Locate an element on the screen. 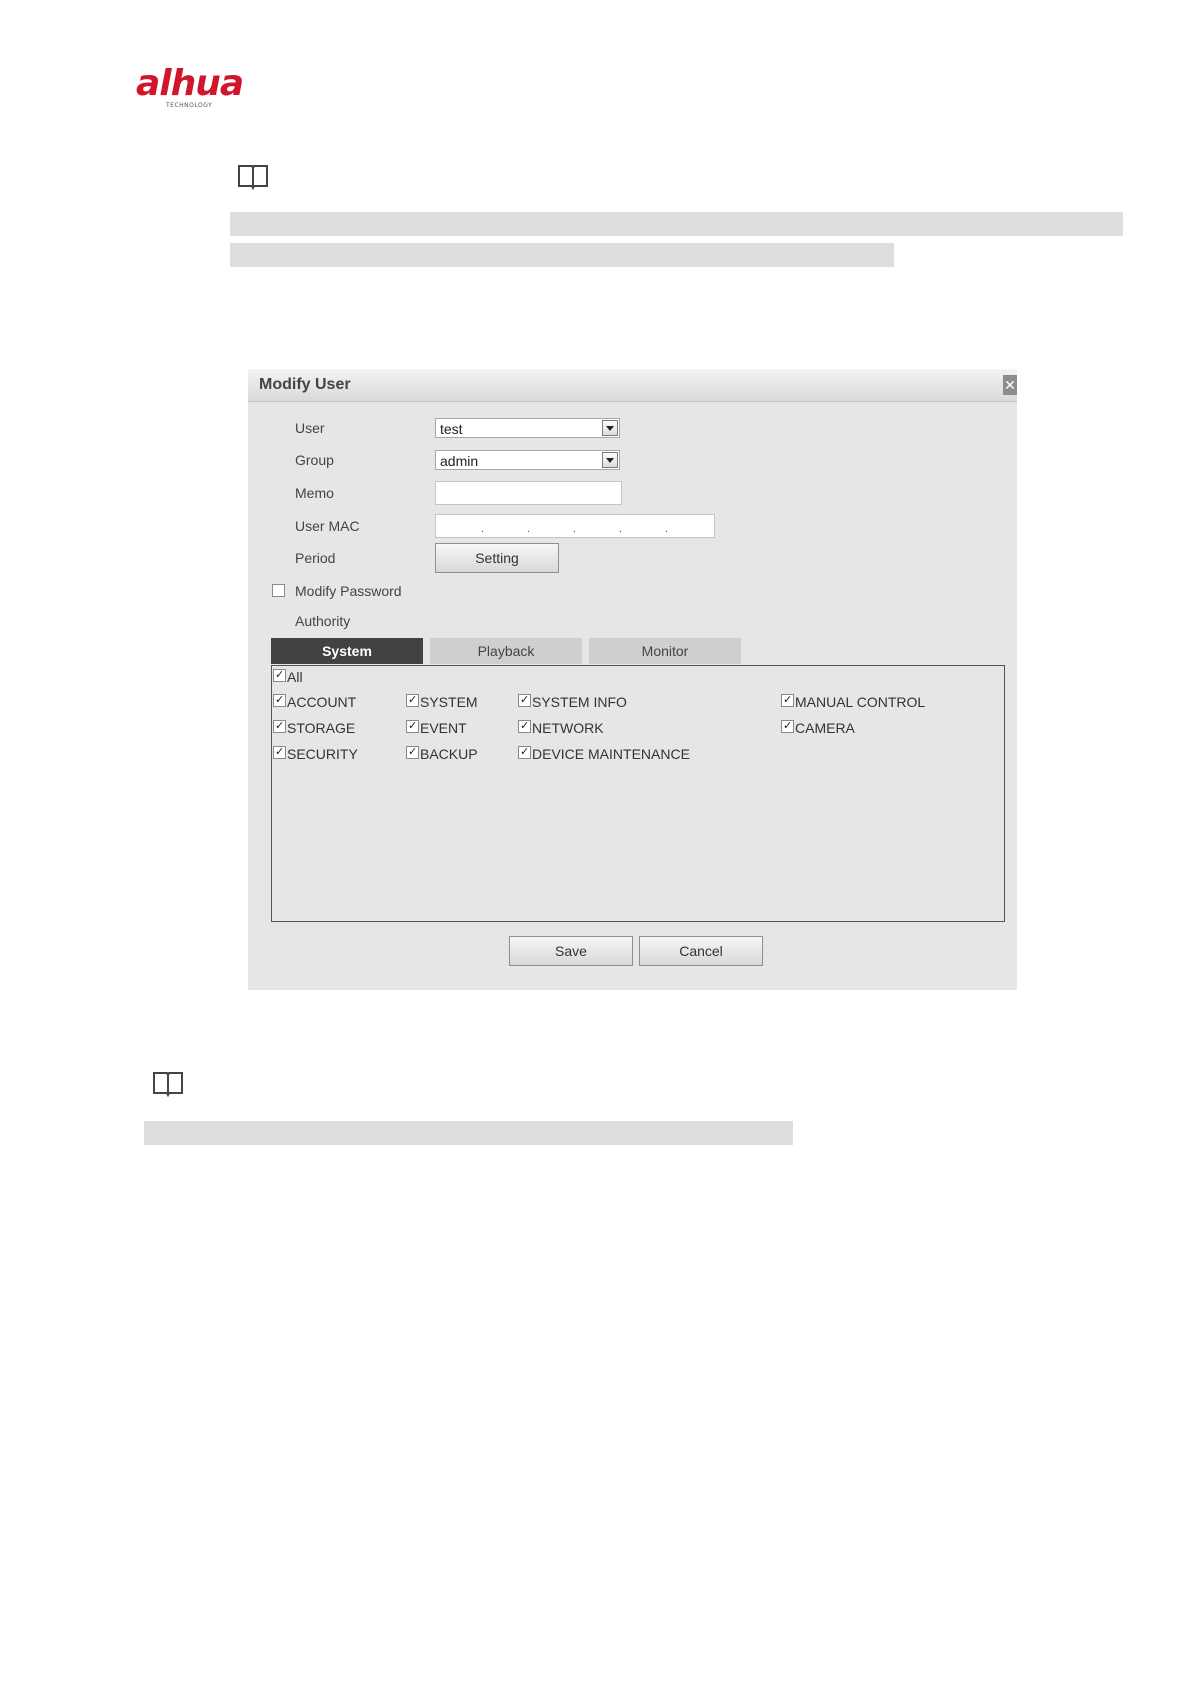  user-select-value: test is located at coordinates (451, 429).